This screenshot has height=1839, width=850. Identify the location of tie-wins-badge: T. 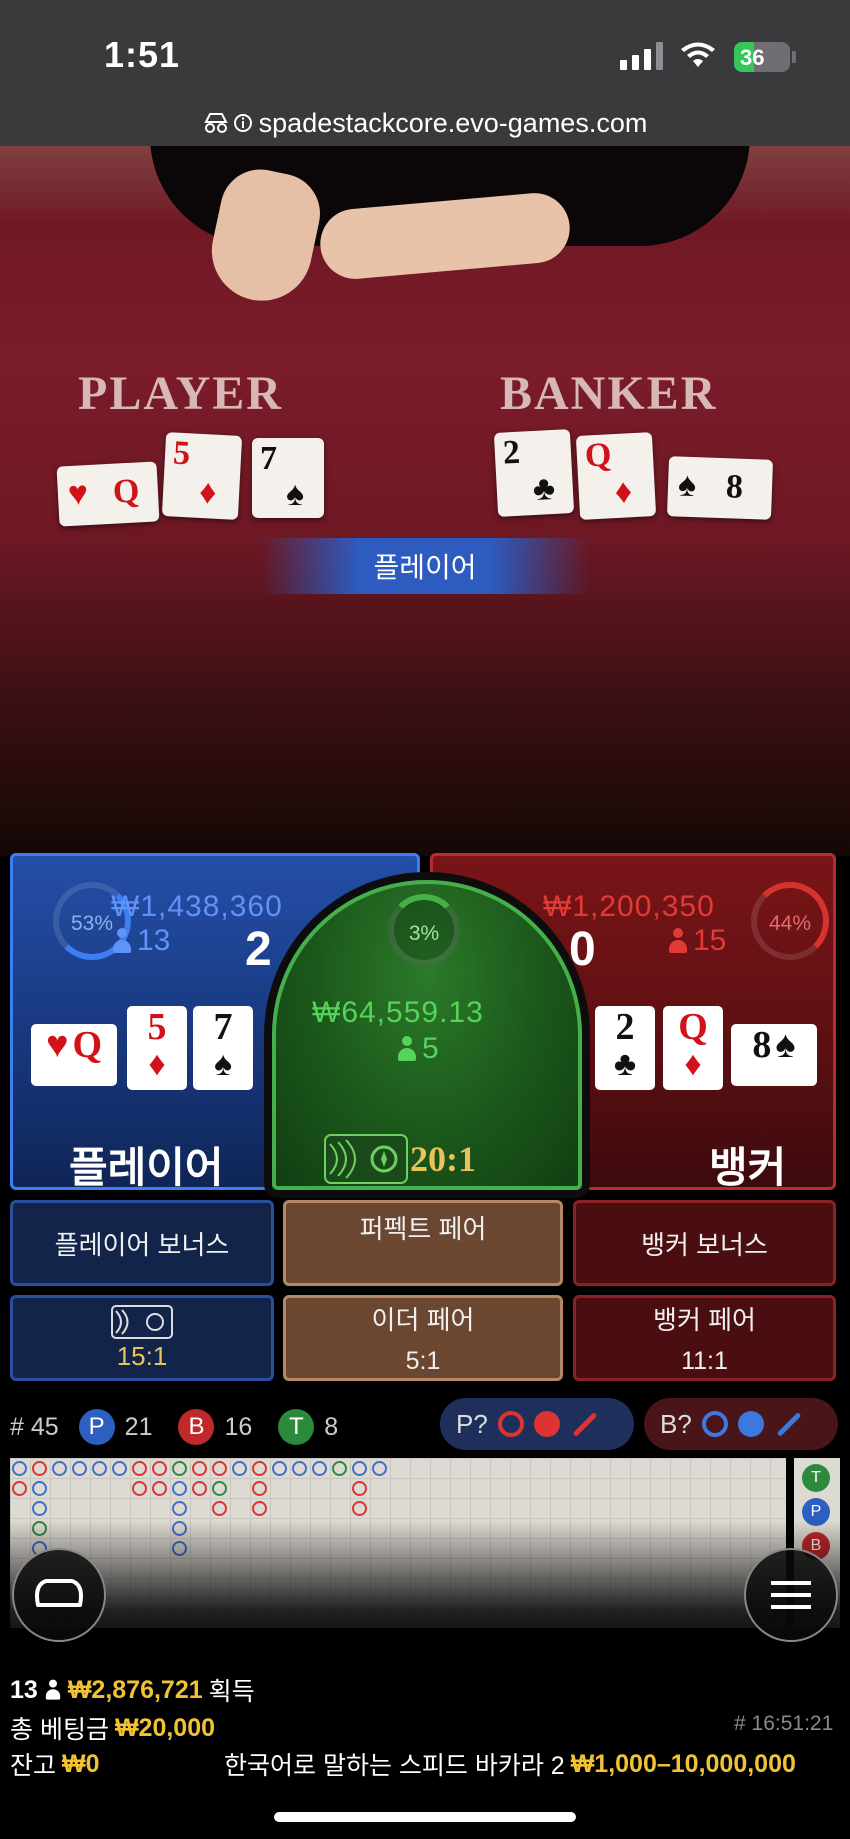
(296, 1427).